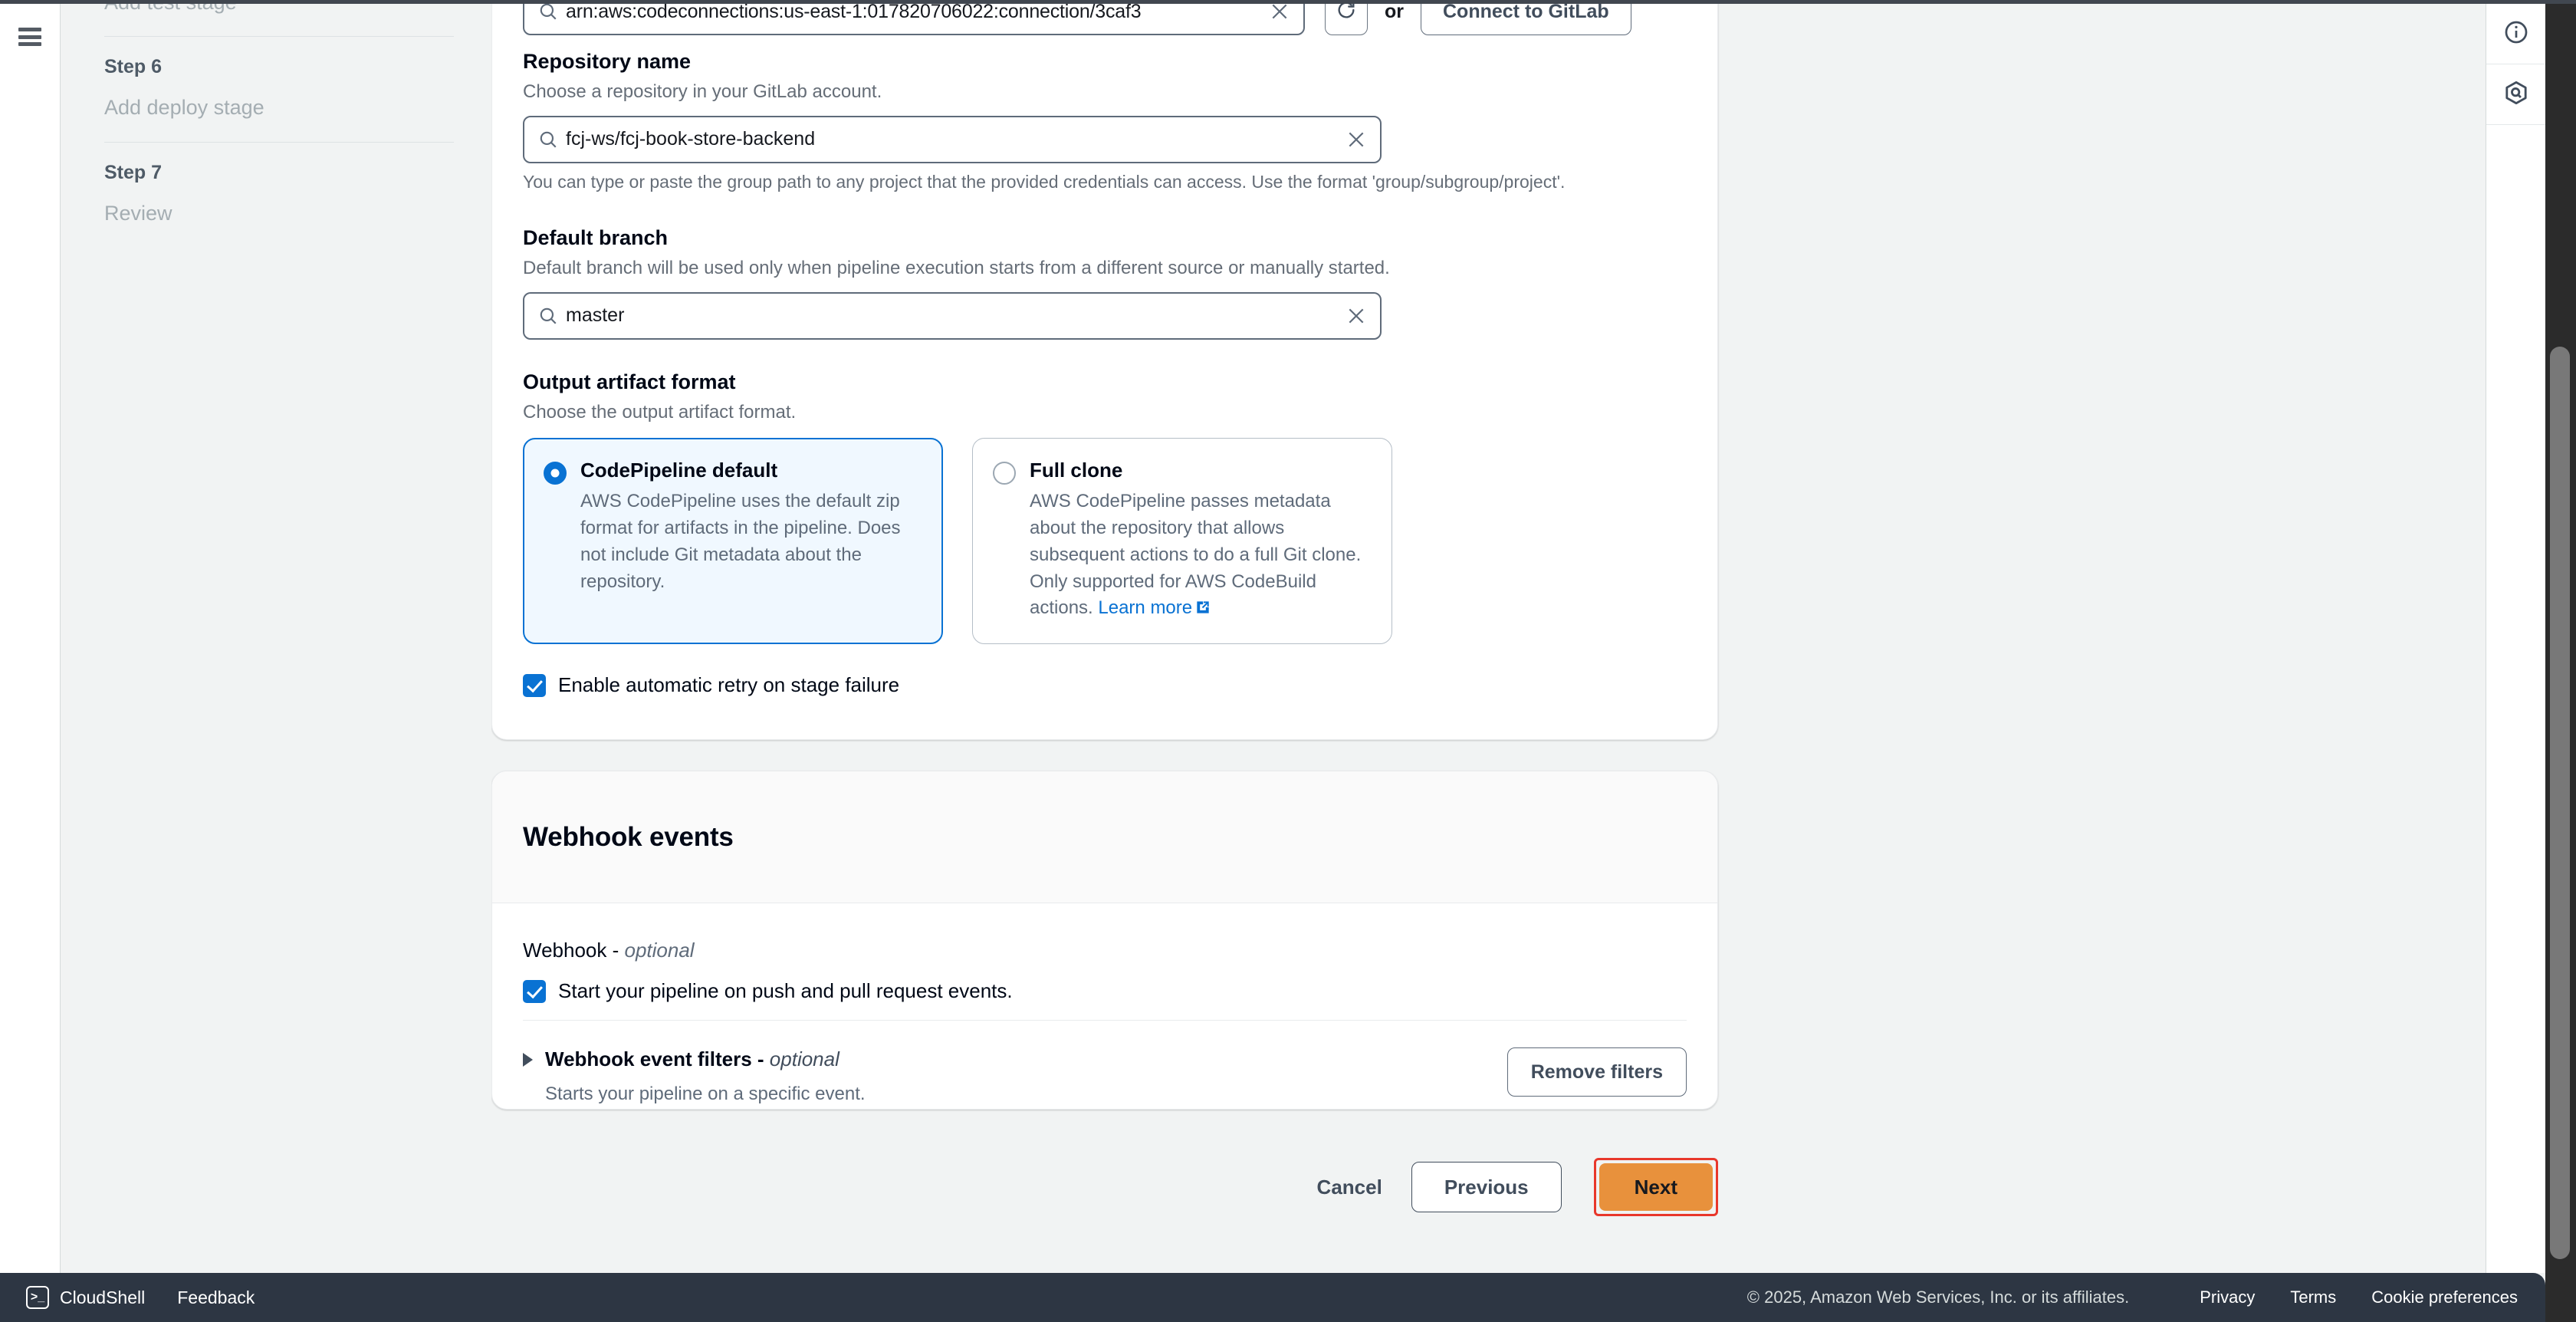  What do you see at coordinates (1347, 15) in the screenshot?
I see `refresh-icon` at bounding box center [1347, 15].